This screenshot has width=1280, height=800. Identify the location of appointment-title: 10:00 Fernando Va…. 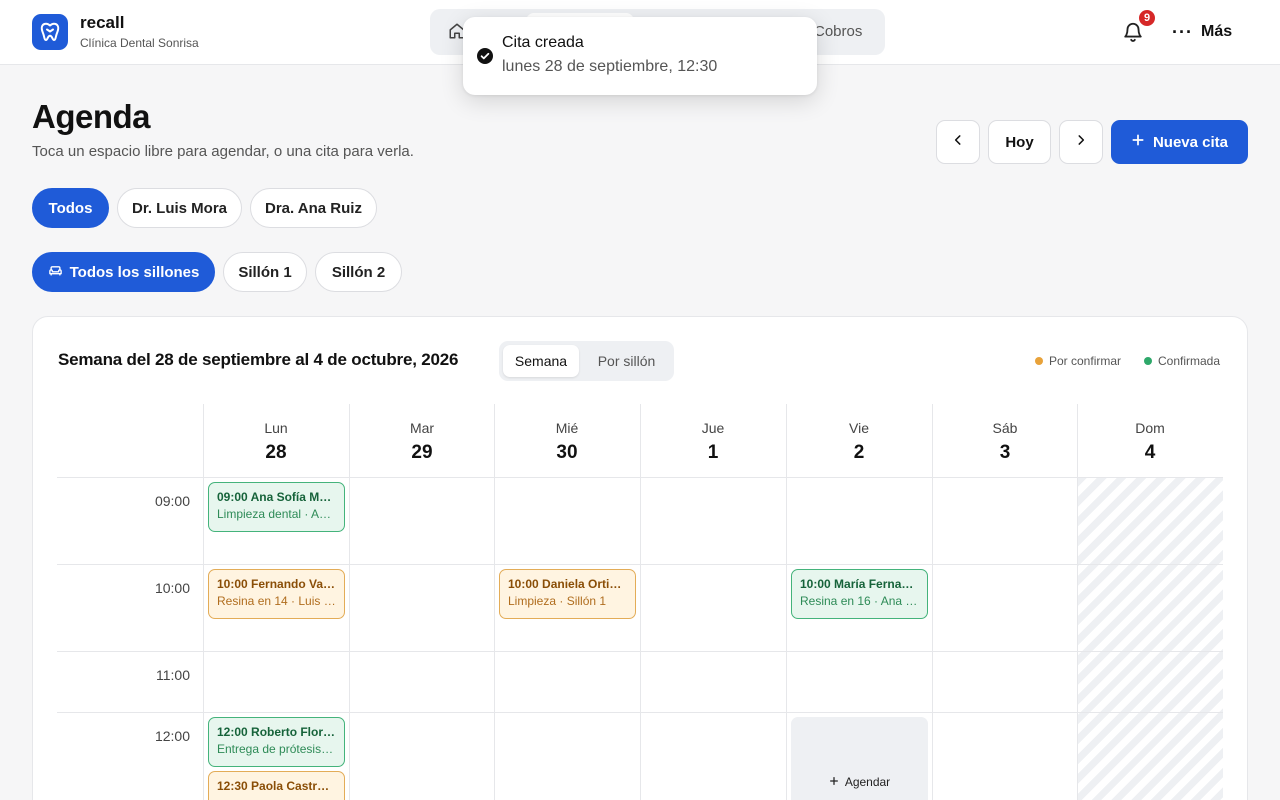
(276, 584).